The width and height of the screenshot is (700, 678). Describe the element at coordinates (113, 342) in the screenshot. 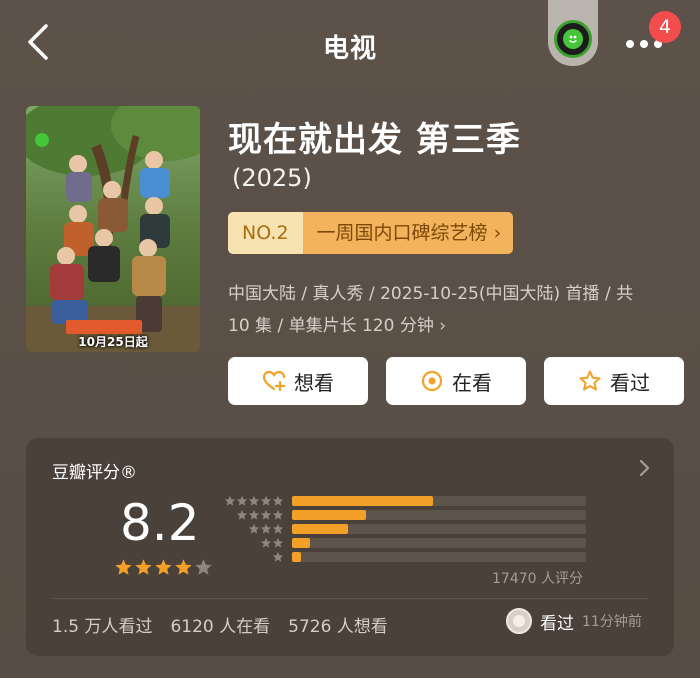

I see `poster-date-text: 10月25日起` at that location.